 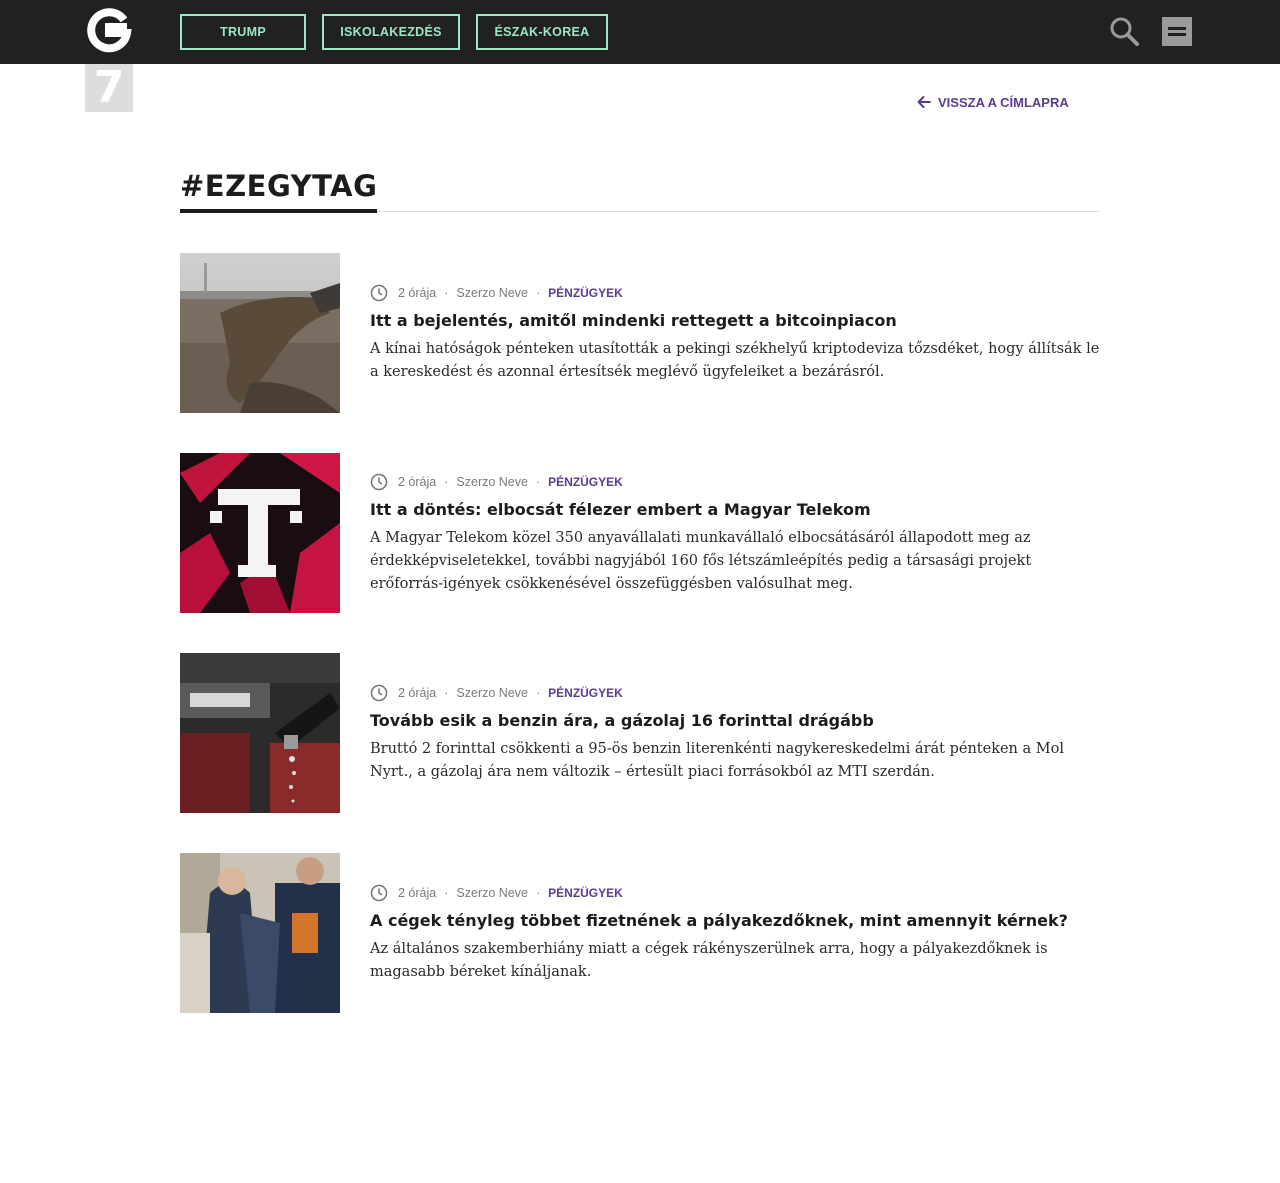 I want to click on top-navigation-bar: TRUMP ISKOLAKEZDÉS ÉSZAK-KOREA, so click(x=640, y=32).